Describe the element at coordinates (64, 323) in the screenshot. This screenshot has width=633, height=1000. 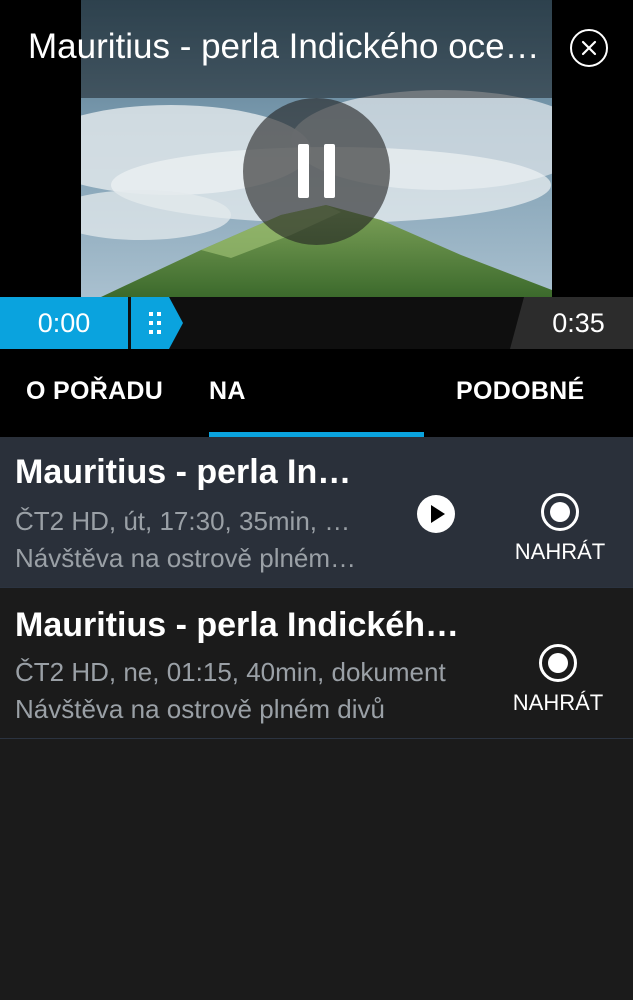
I see `current-time: 0:00` at that location.